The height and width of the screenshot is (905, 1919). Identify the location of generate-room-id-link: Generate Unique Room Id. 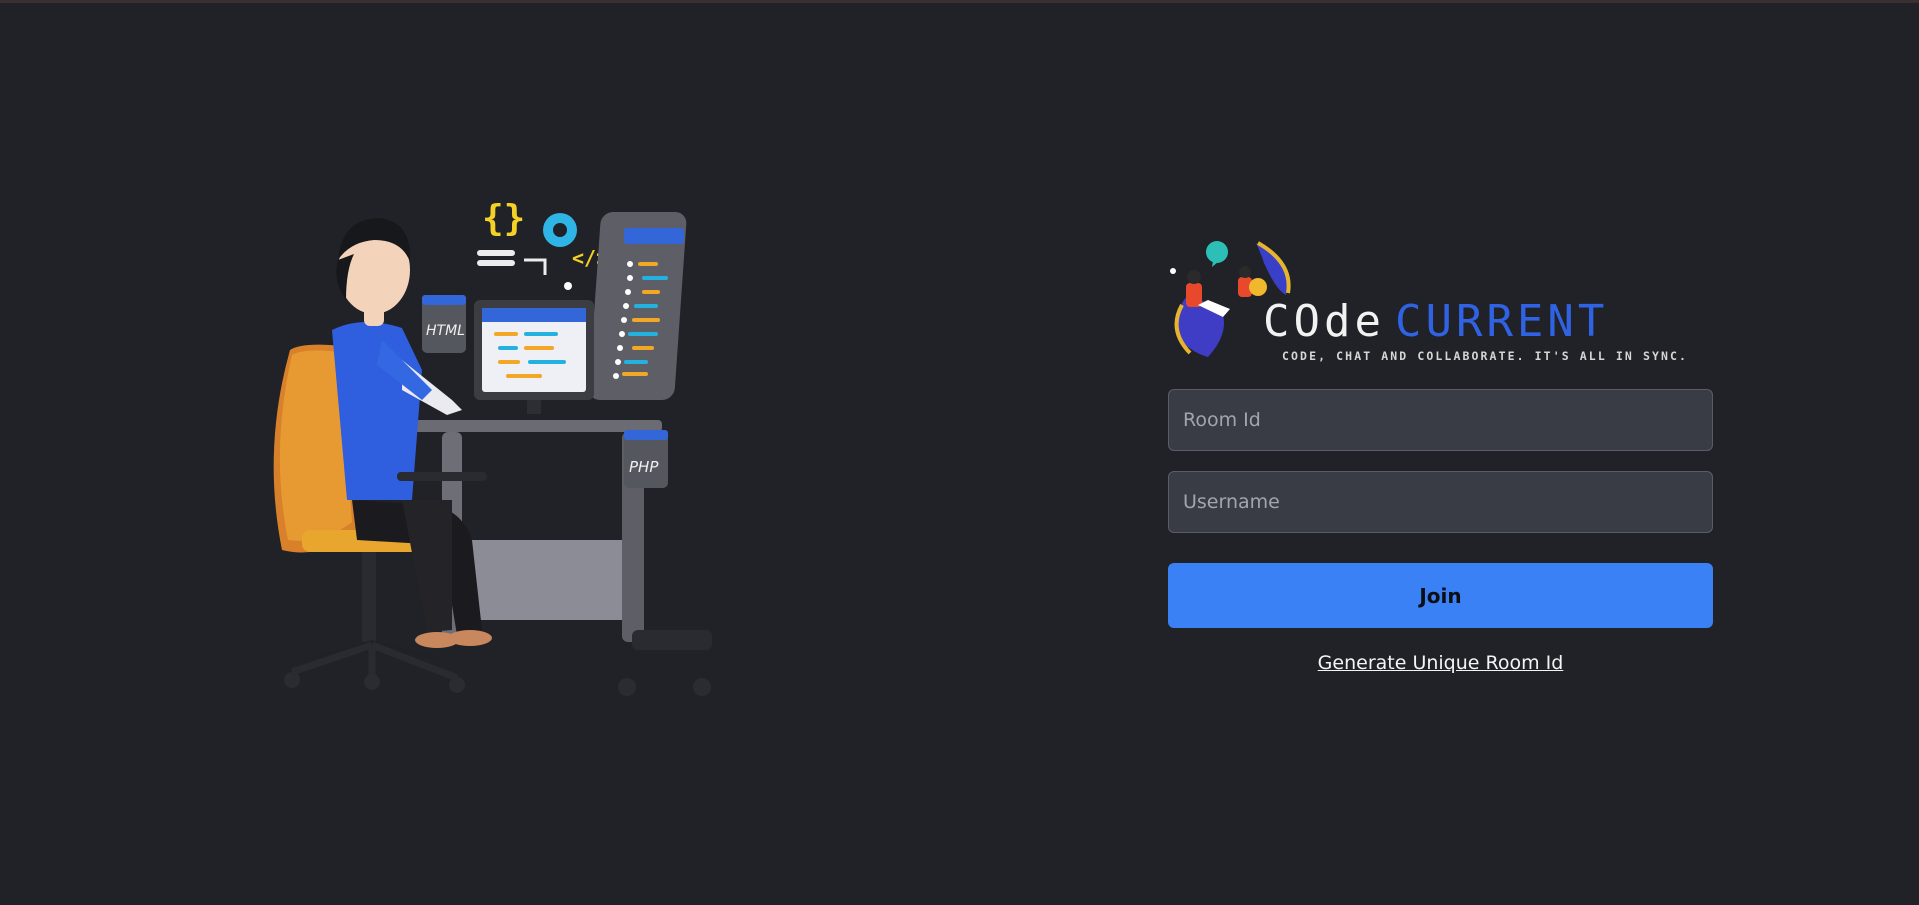
(1440, 663).